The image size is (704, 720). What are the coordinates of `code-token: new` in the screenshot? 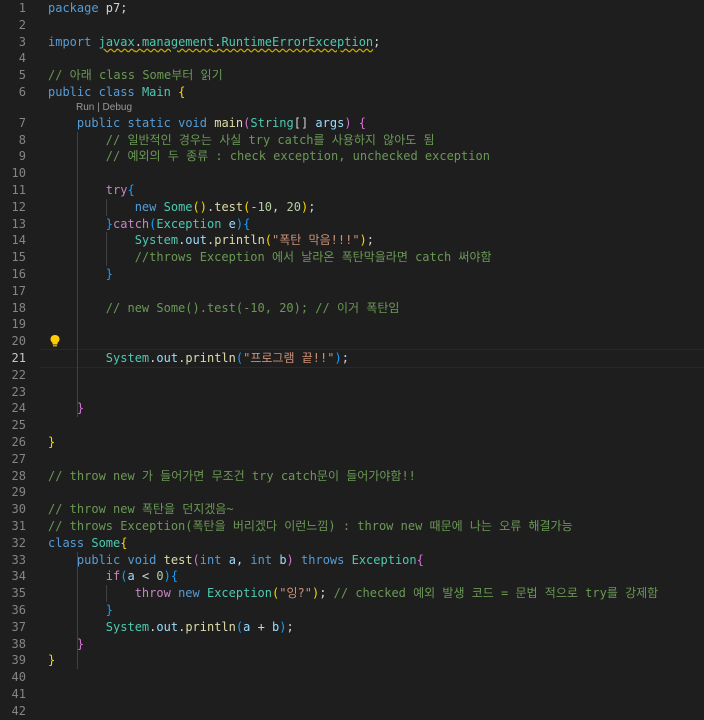 It's located at (145, 206).